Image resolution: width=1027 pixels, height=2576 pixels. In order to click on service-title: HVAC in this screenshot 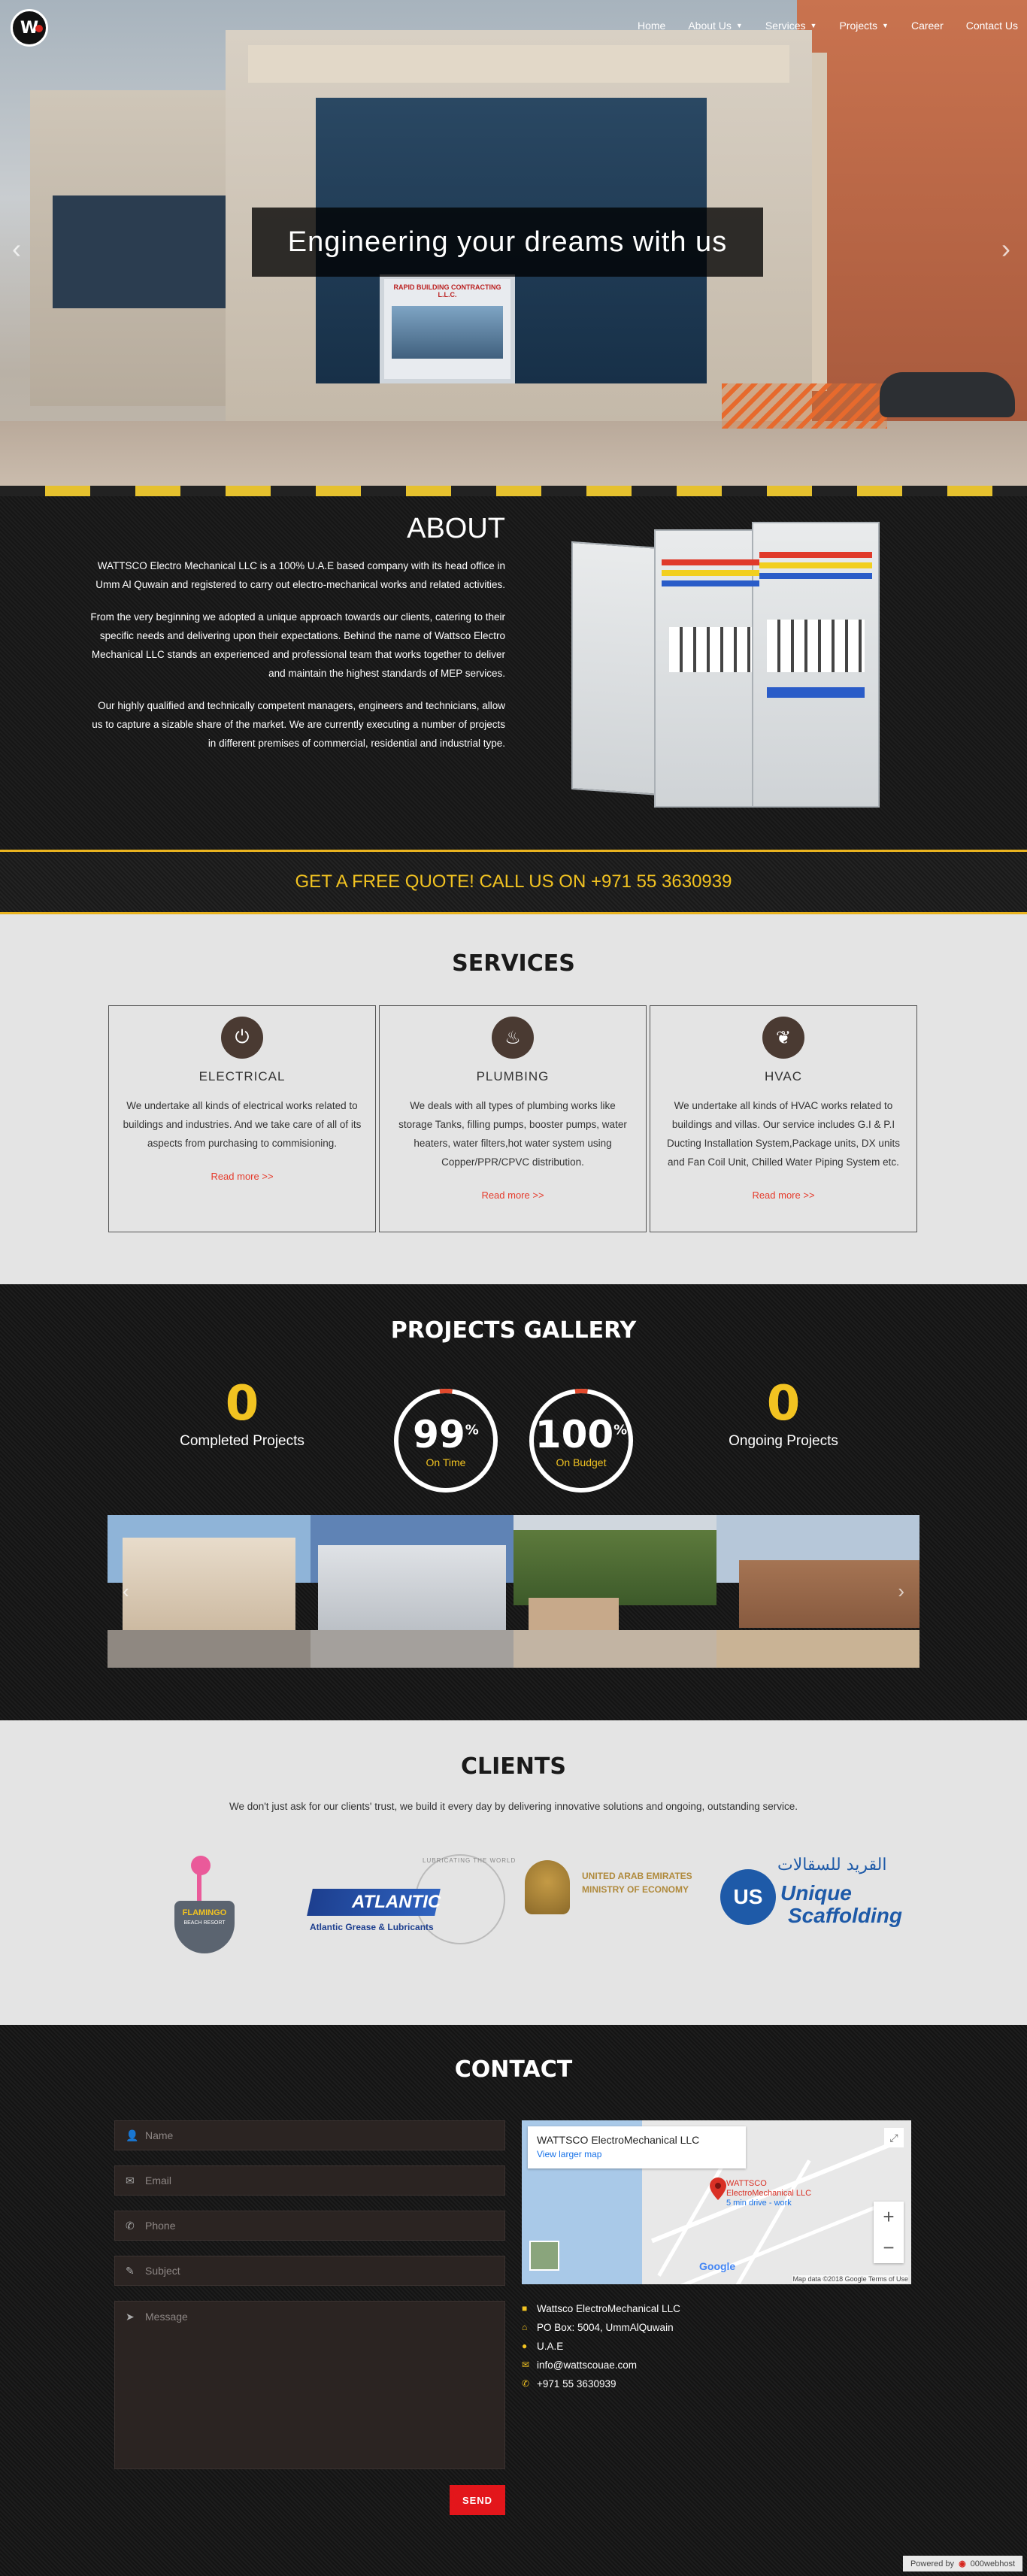, I will do `click(783, 1076)`.